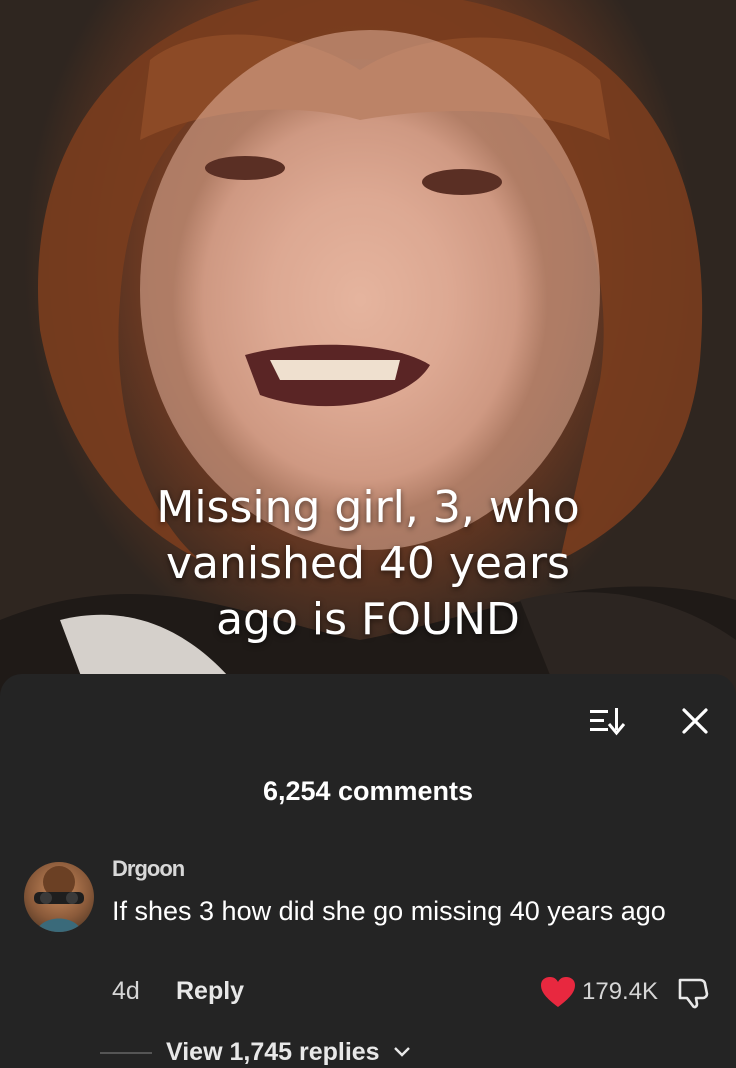 The image size is (736, 1068). What do you see at coordinates (126, 991) in the screenshot?
I see `comment-age: 4d` at bounding box center [126, 991].